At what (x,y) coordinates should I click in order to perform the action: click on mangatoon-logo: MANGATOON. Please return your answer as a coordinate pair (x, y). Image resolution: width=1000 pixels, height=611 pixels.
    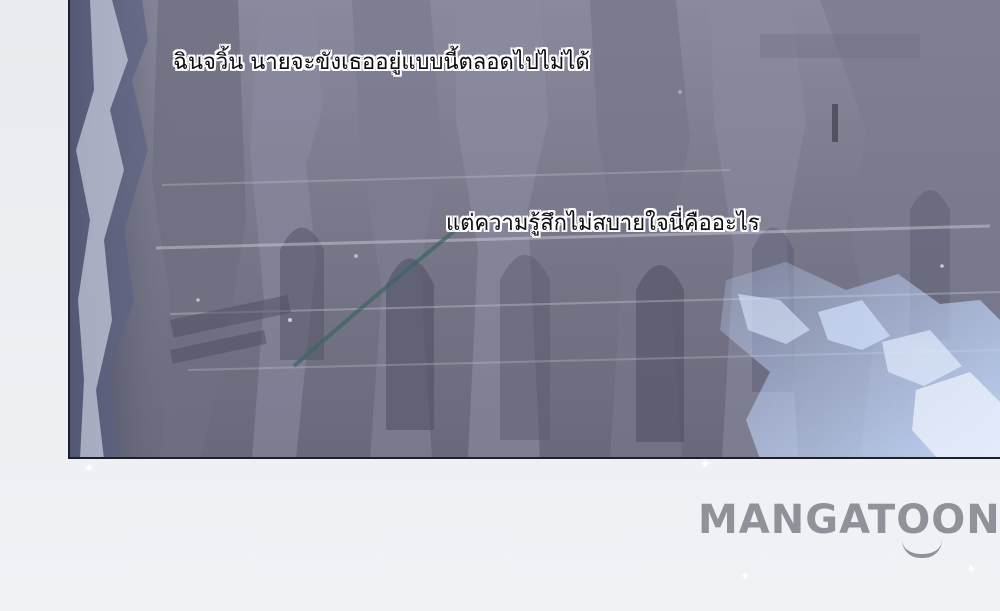
    Looking at the image, I should click on (849, 531).